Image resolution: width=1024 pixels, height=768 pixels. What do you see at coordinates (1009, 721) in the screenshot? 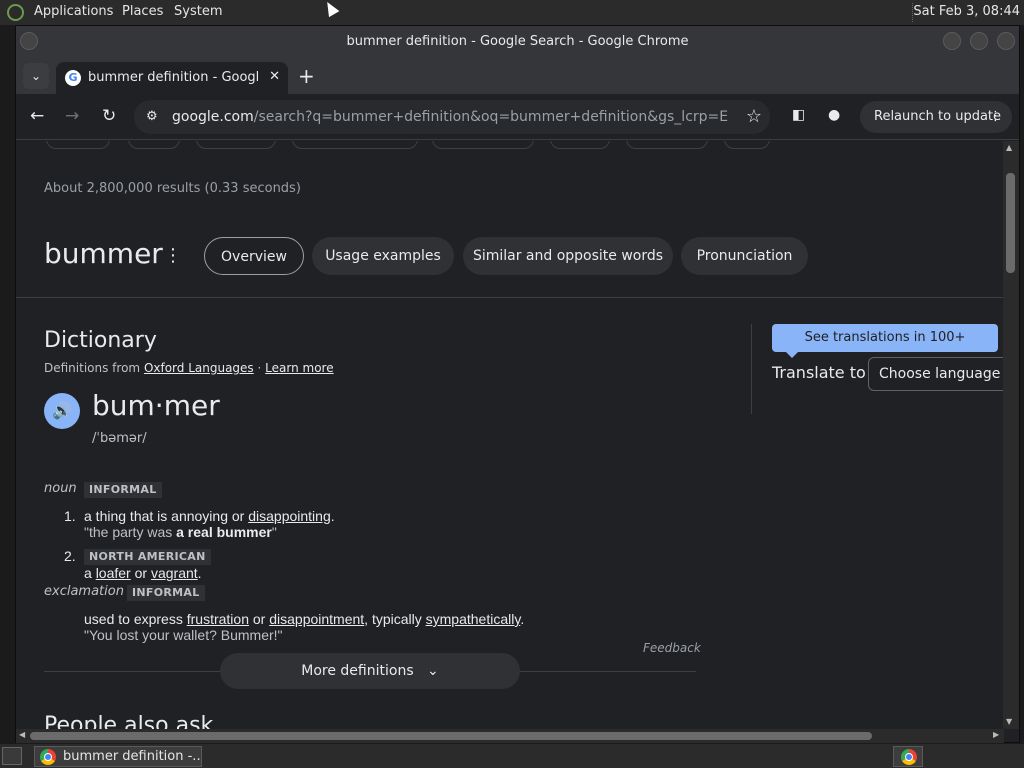
I see `scroll-down-icon: ▼` at bounding box center [1009, 721].